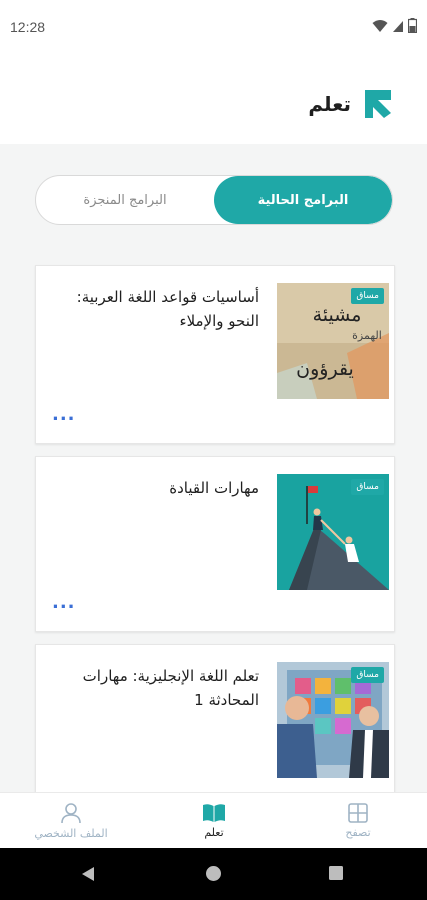  Describe the element at coordinates (398, 26) in the screenshot. I see `signal-icon` at that location.